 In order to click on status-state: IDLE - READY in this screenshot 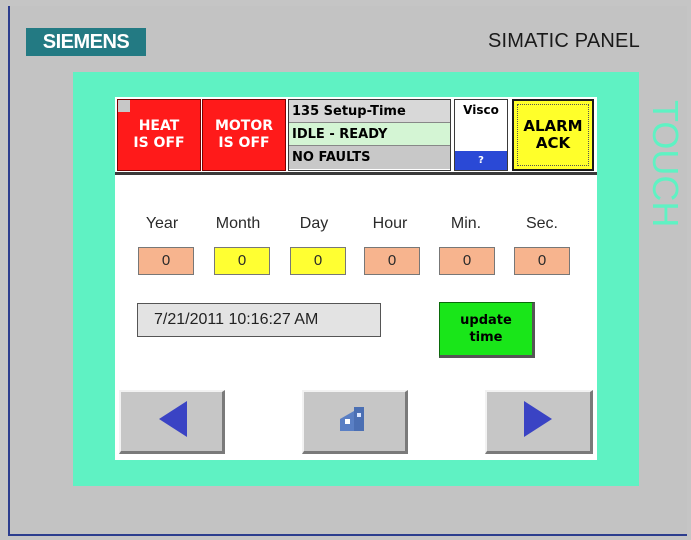, I will do `click(369, 134)`.